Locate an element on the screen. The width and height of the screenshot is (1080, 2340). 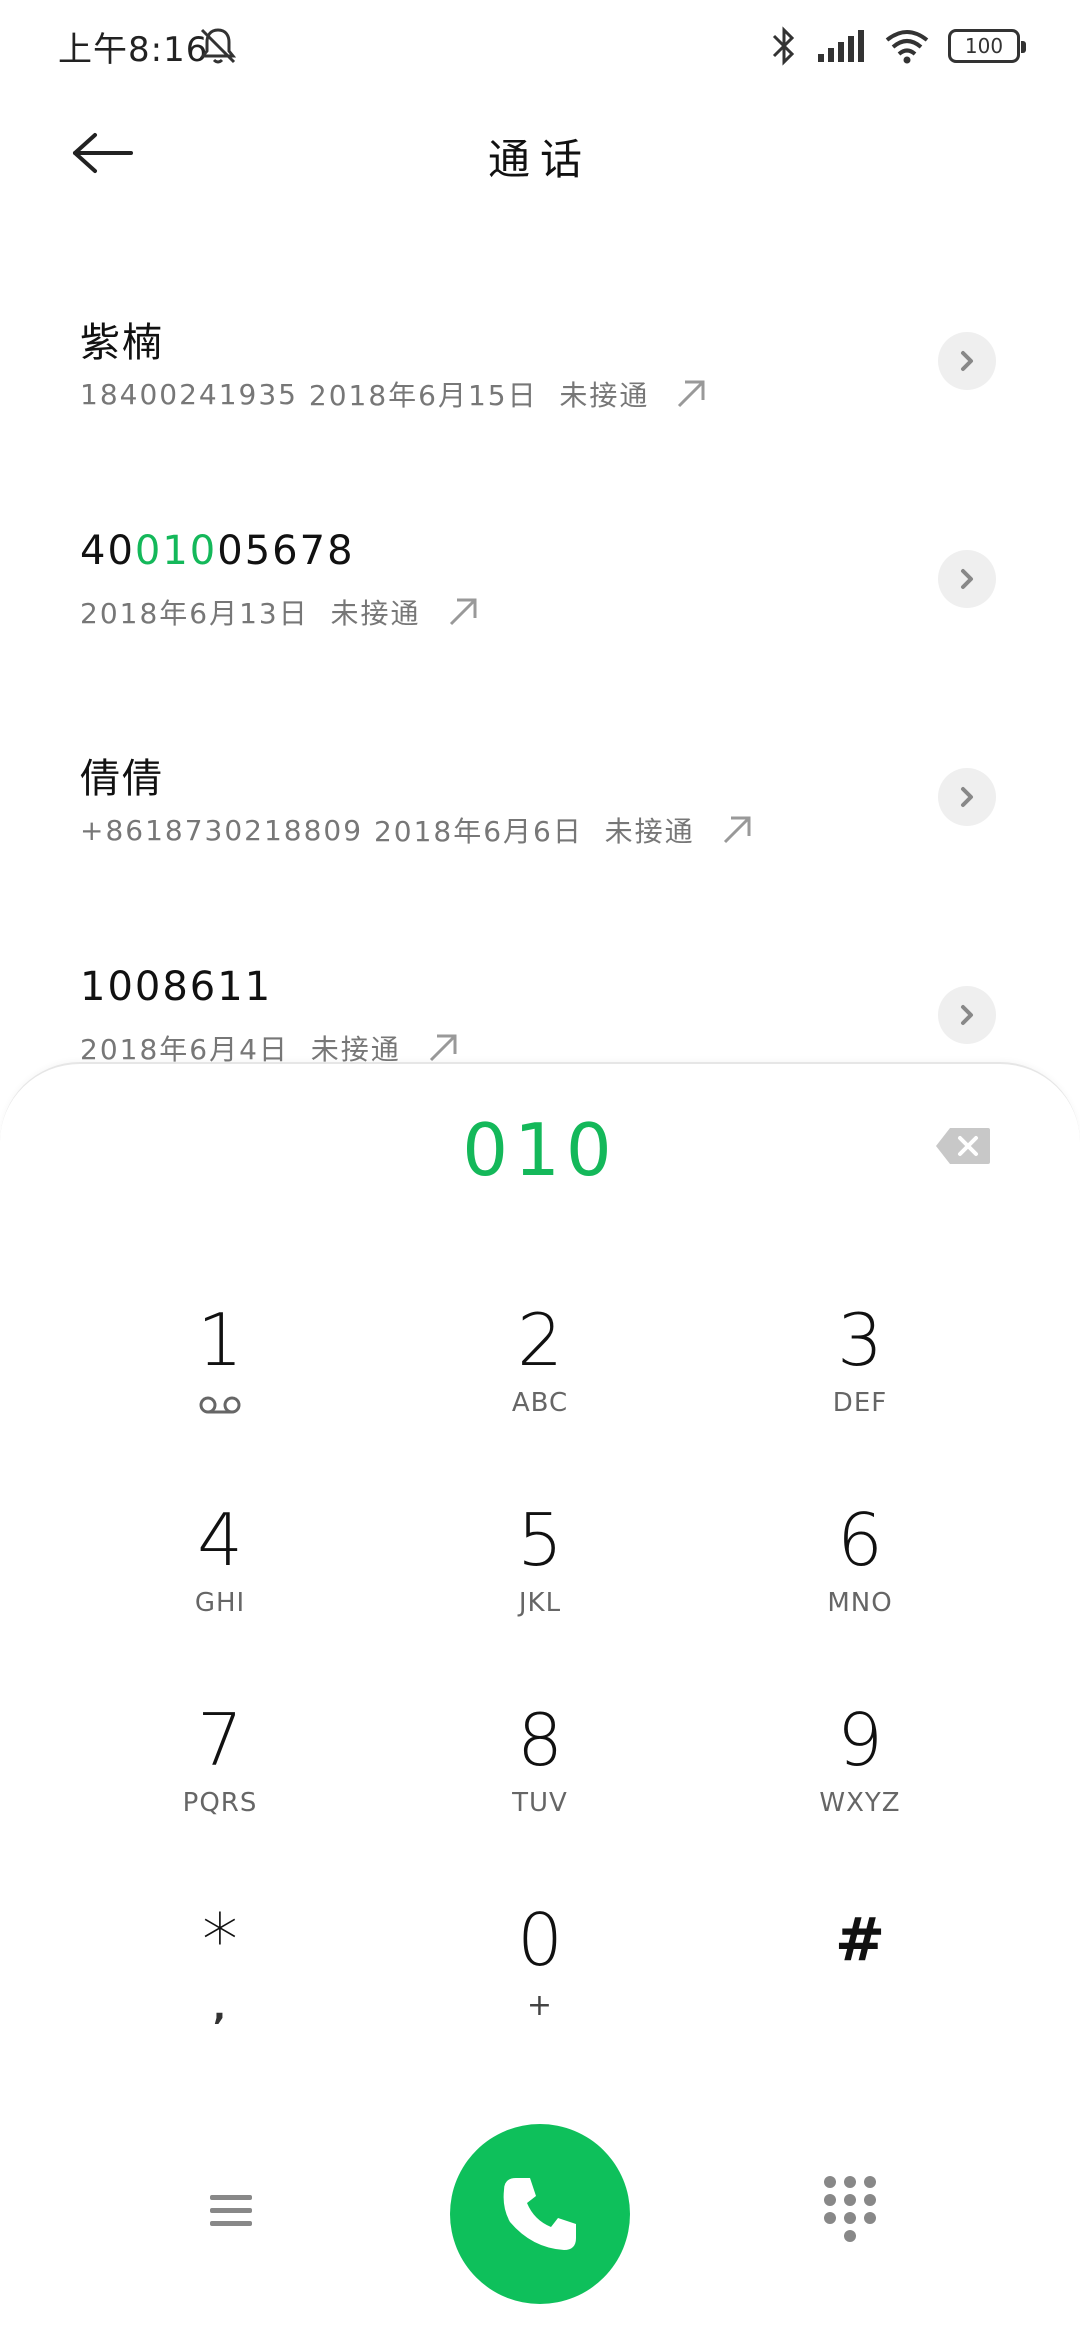
status-icons: 100 is located at coordinates (898, 46).